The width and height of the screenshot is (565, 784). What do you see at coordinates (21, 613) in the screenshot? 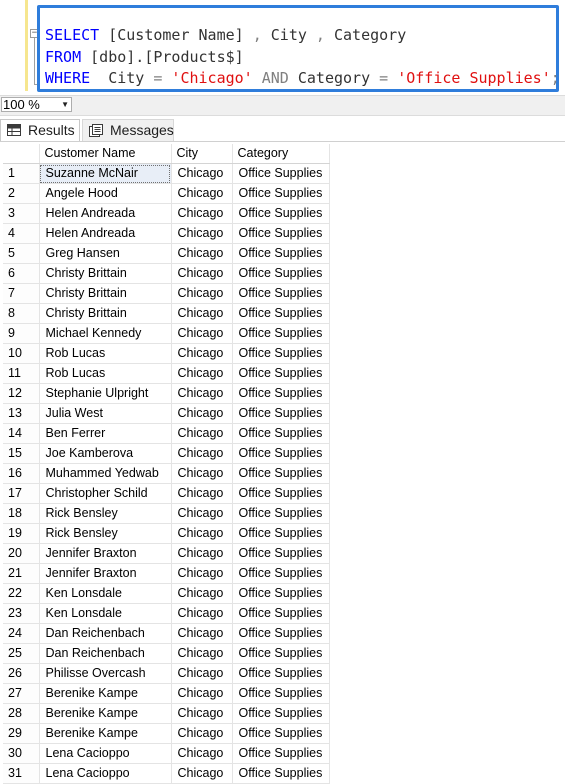
I see `row-number: 23` at bounding box center [21, 613].